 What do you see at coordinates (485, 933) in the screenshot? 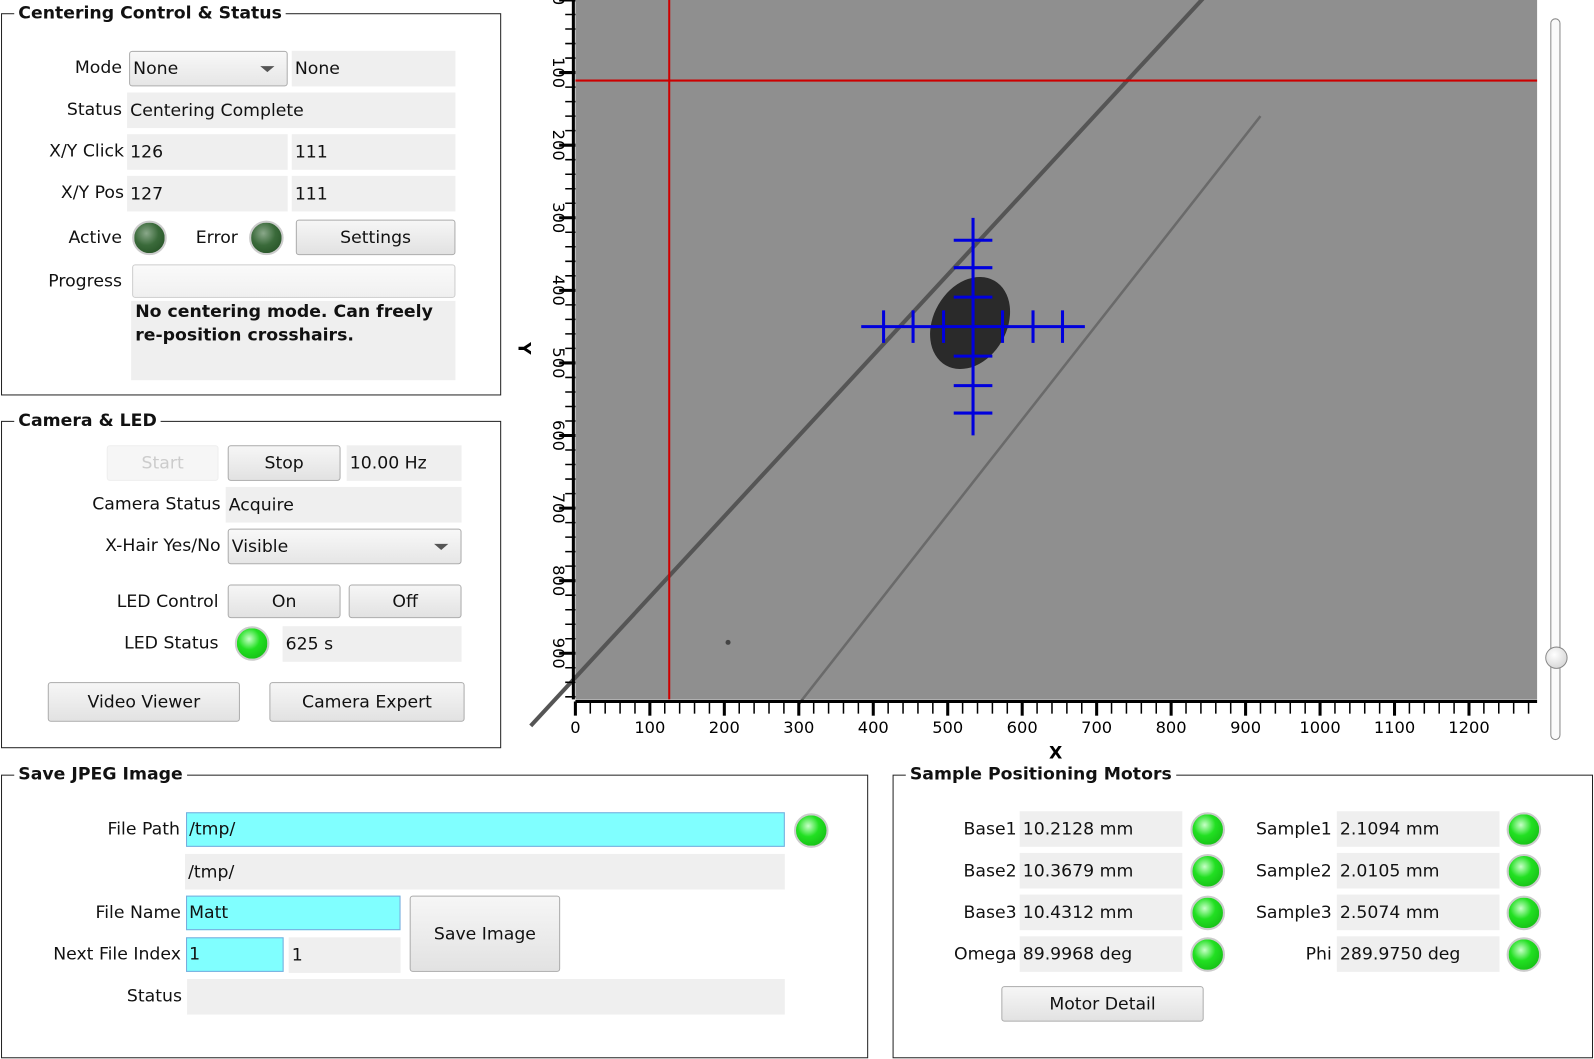
I see `save-image-button: Save Image` at bounding box center [485, 933].